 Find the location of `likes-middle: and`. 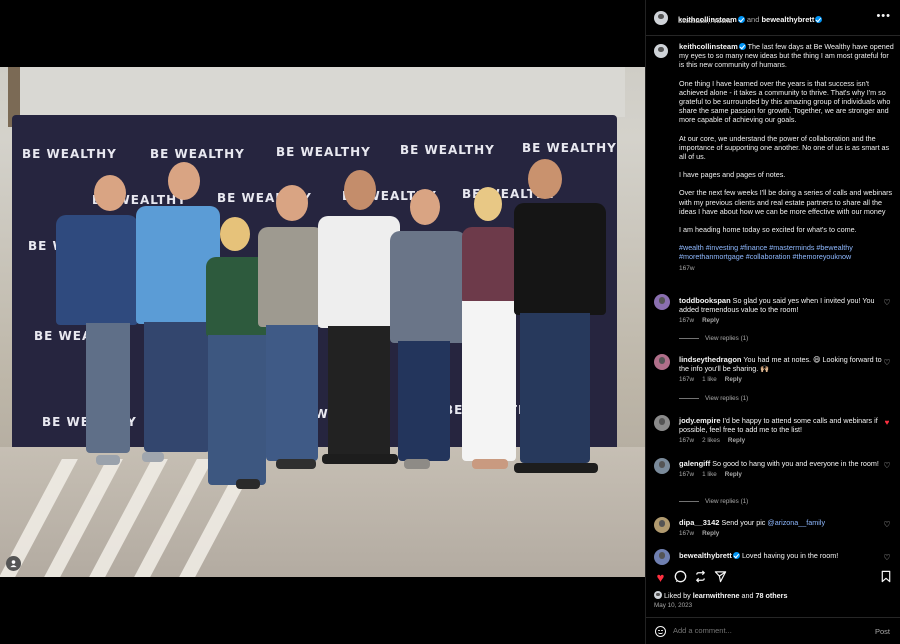

likes-middle: and is located at coordinates (747, 595).